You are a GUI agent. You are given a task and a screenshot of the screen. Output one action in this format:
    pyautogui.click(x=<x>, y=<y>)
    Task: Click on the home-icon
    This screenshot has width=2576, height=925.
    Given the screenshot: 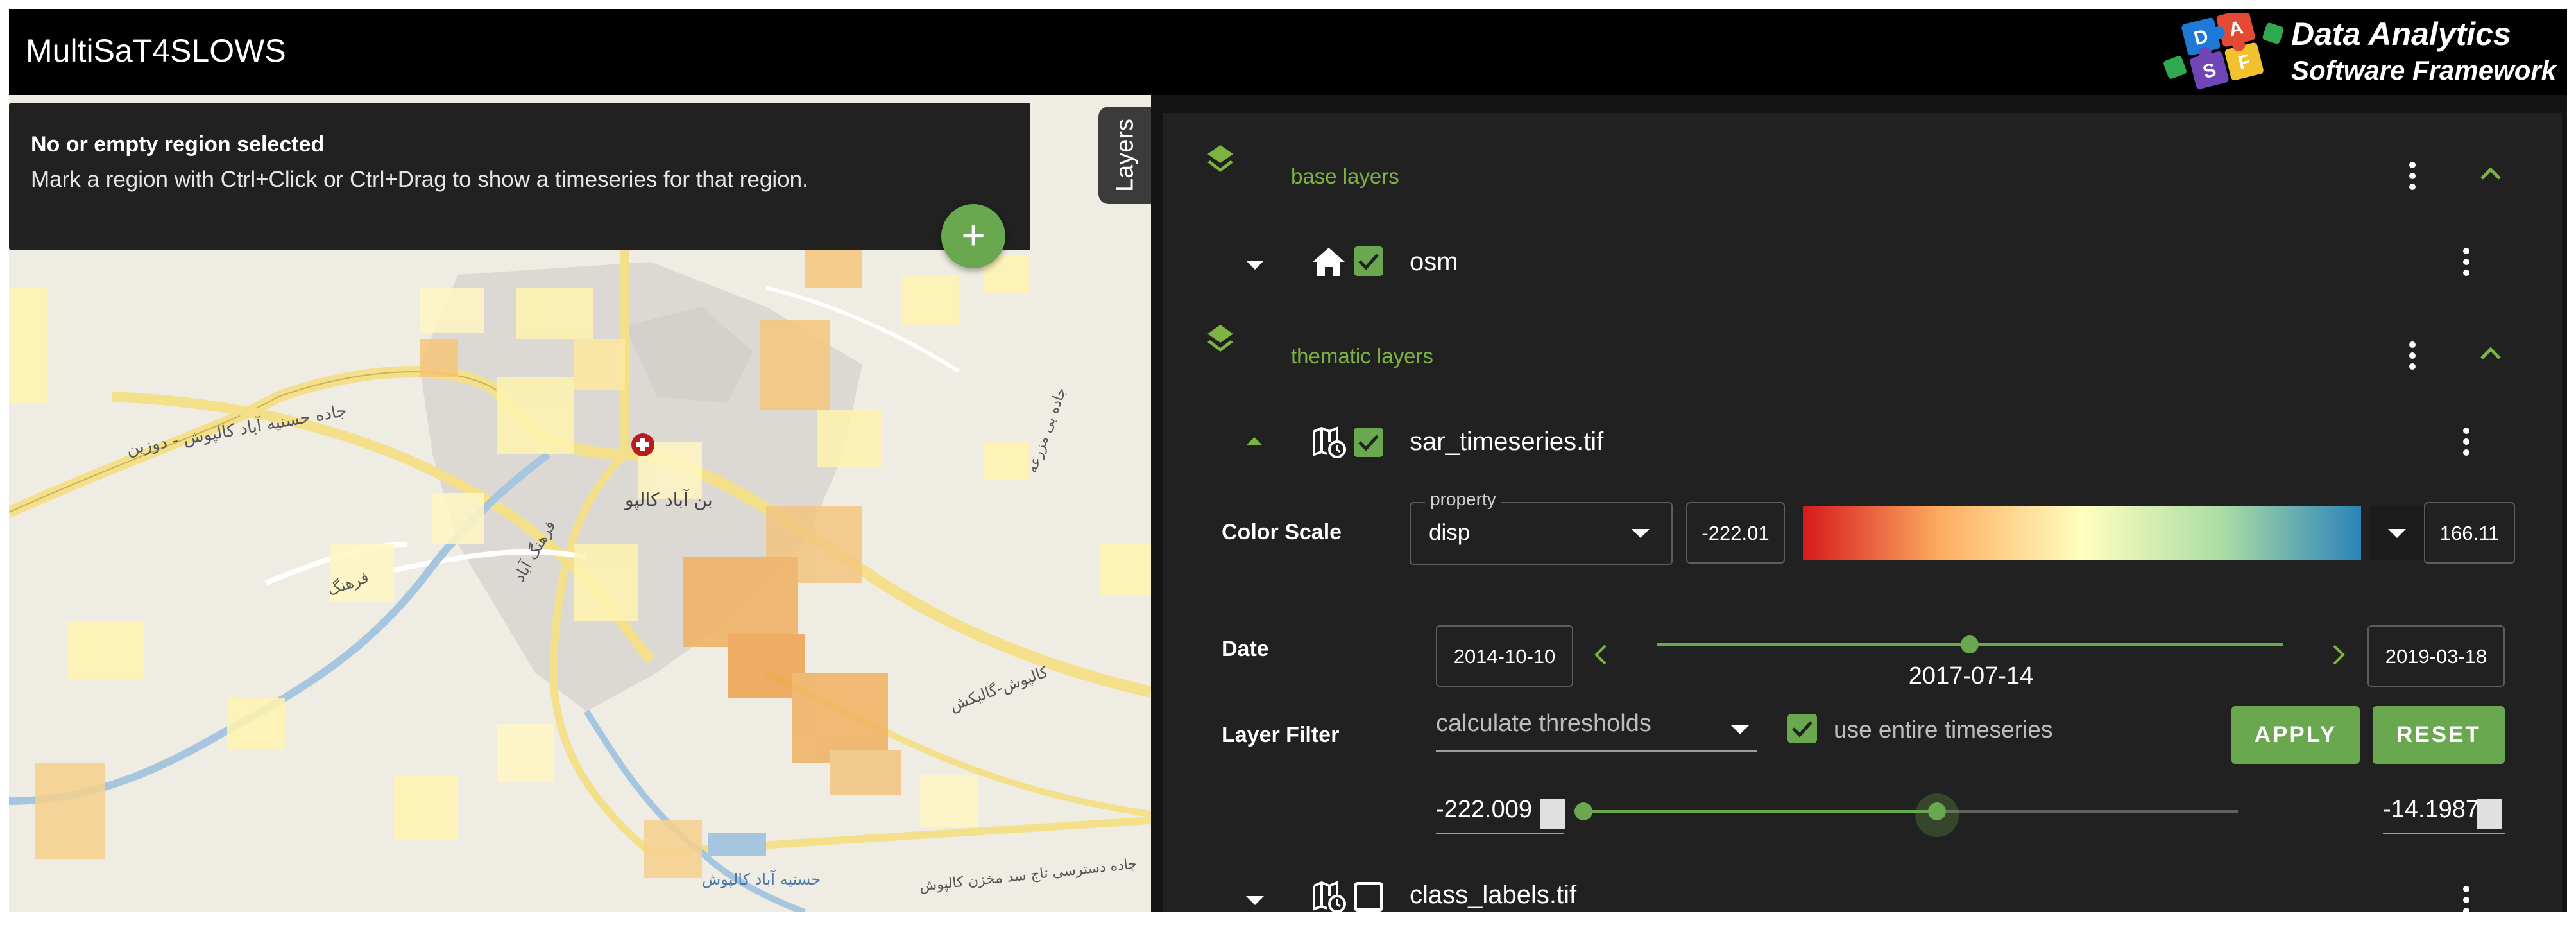 What is the action you would take?
    pyautogui.click(x=1329, y=262)
    